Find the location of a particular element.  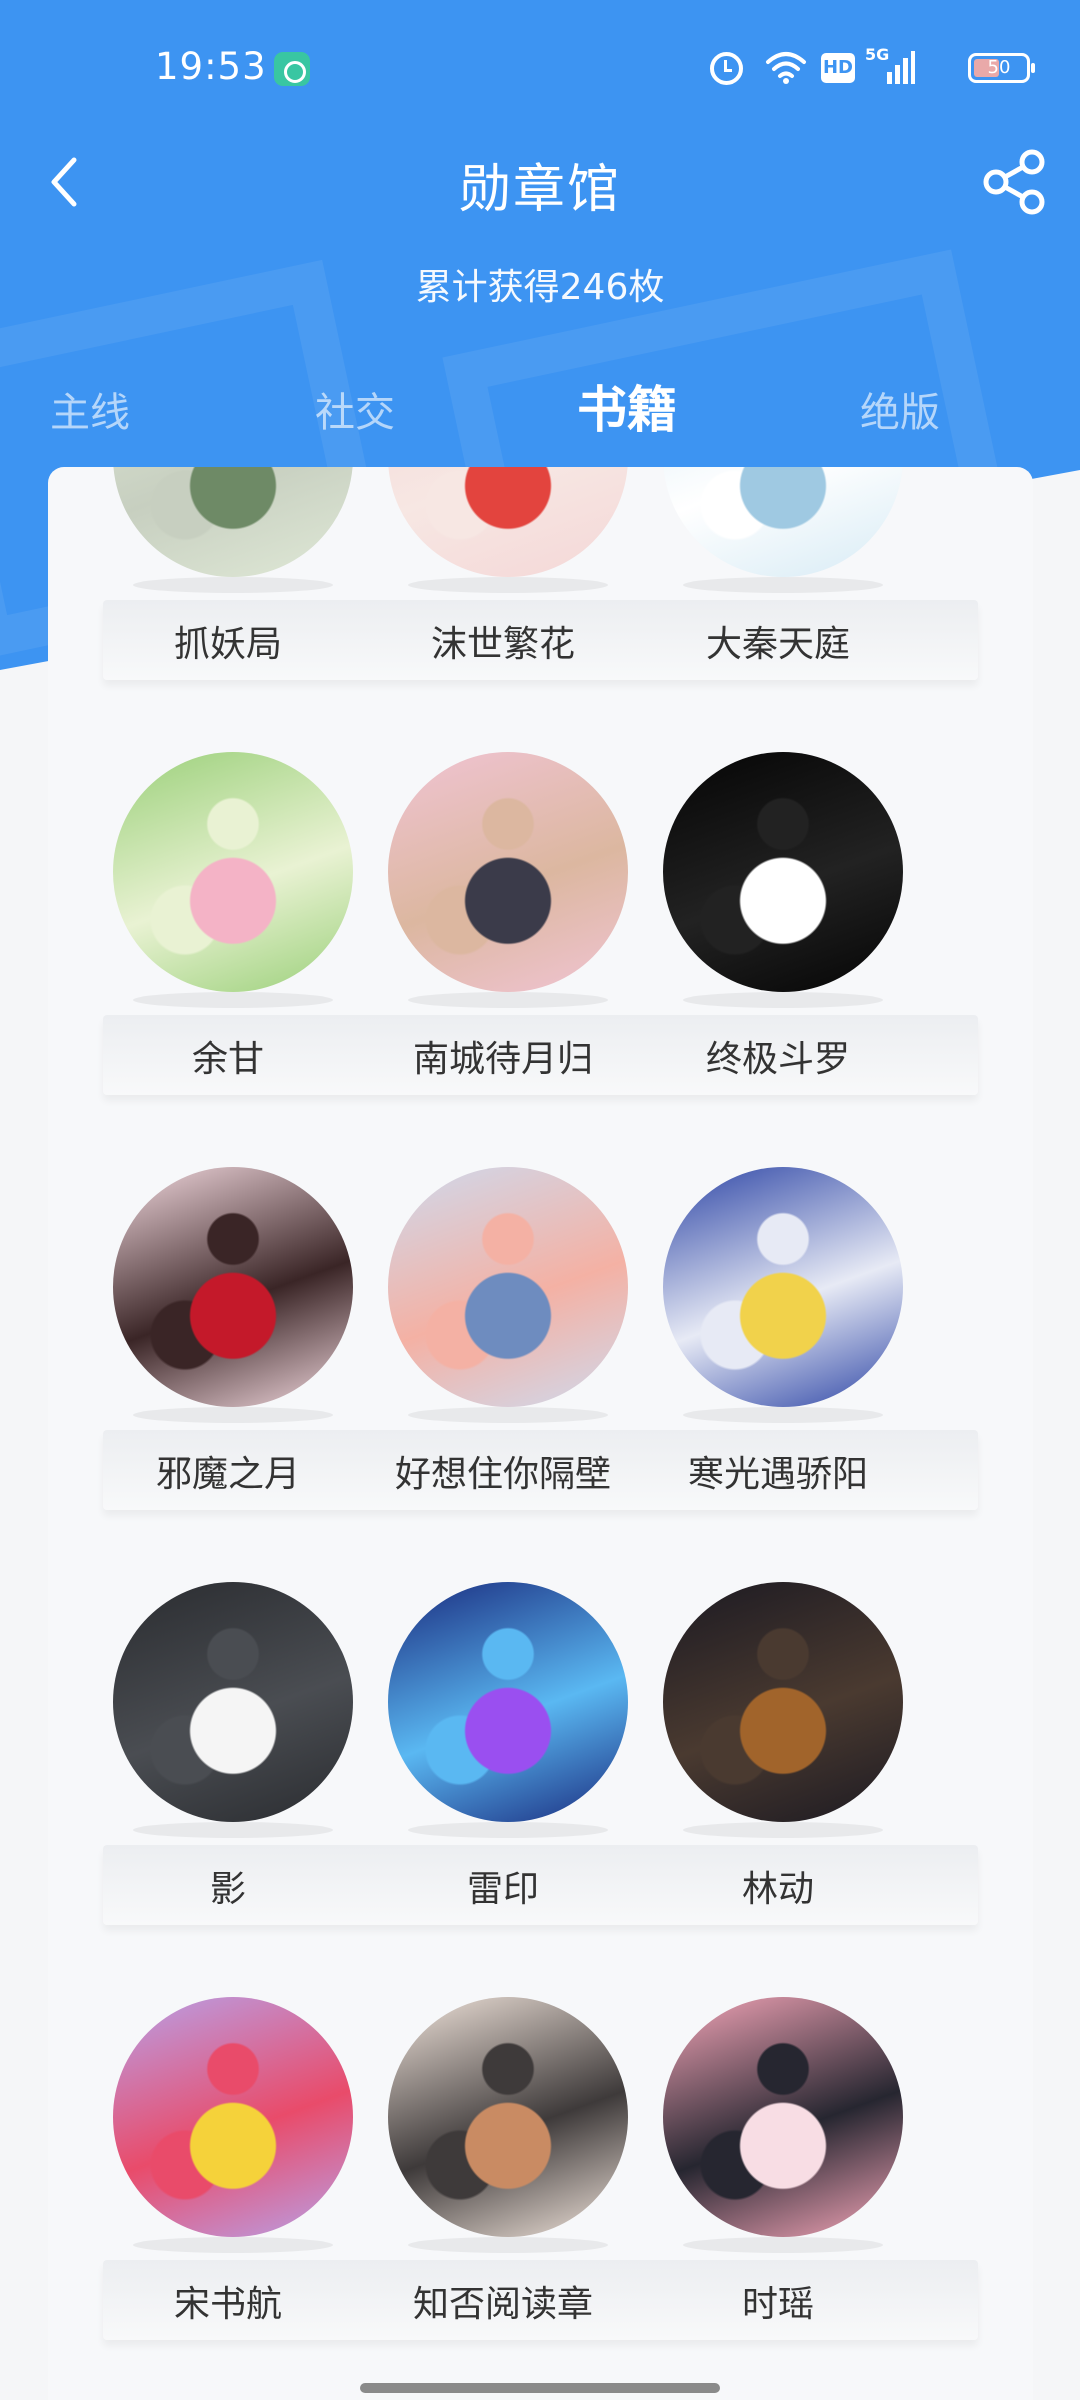

badge-card: 沫世繁花 is located at coordinates (503, 602).